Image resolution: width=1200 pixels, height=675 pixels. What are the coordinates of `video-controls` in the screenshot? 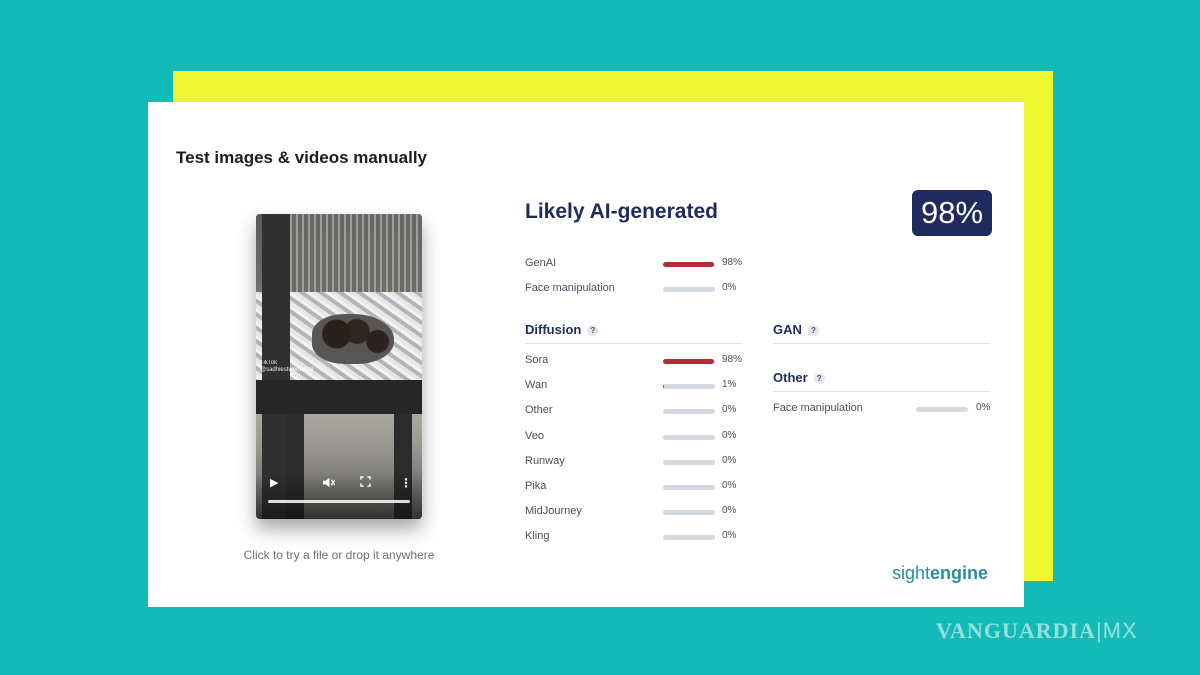 It's located at (339, 495).